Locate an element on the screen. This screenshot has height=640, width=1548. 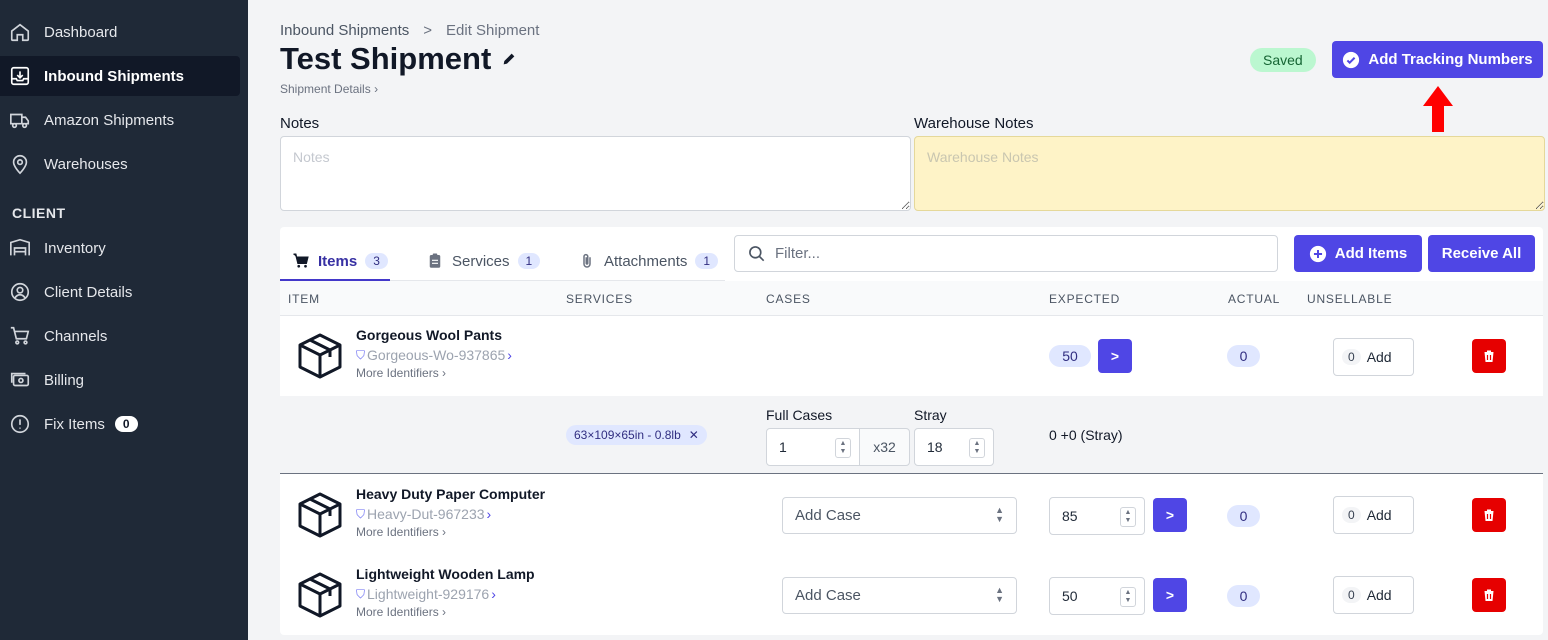
sidebar-item-label: Billing is located at coordinates (64, 380).